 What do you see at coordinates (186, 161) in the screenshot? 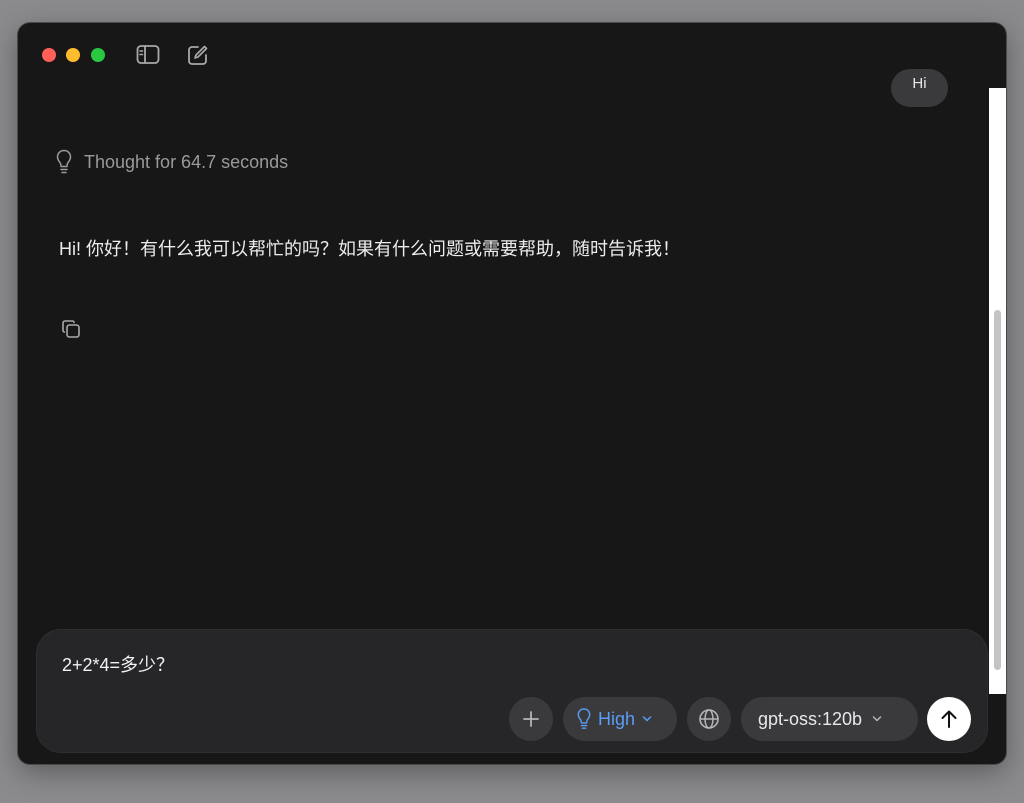
I see `thought-duration-label: Thought for 64.7 seconds` at bounding box center [186, 161].